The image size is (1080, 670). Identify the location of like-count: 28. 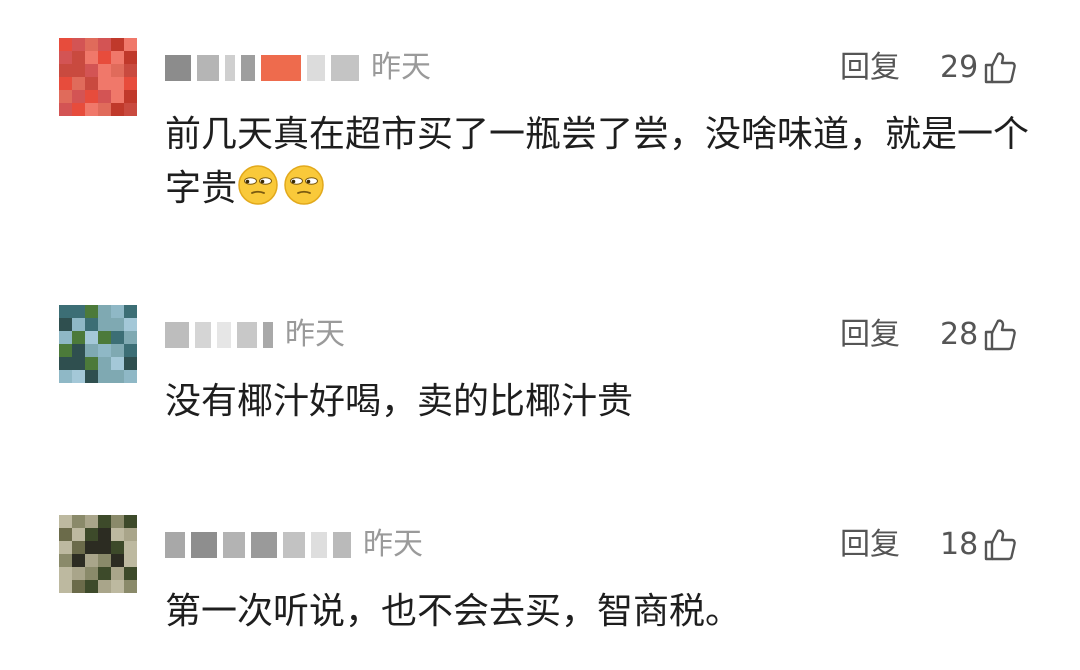
(959, 334).